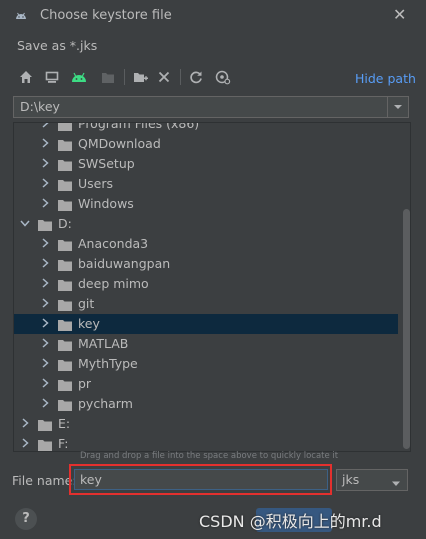  Describe the element at coordinates (113, 283) in the screenshot. I see `tree-row-label: deep mimo` at that location.